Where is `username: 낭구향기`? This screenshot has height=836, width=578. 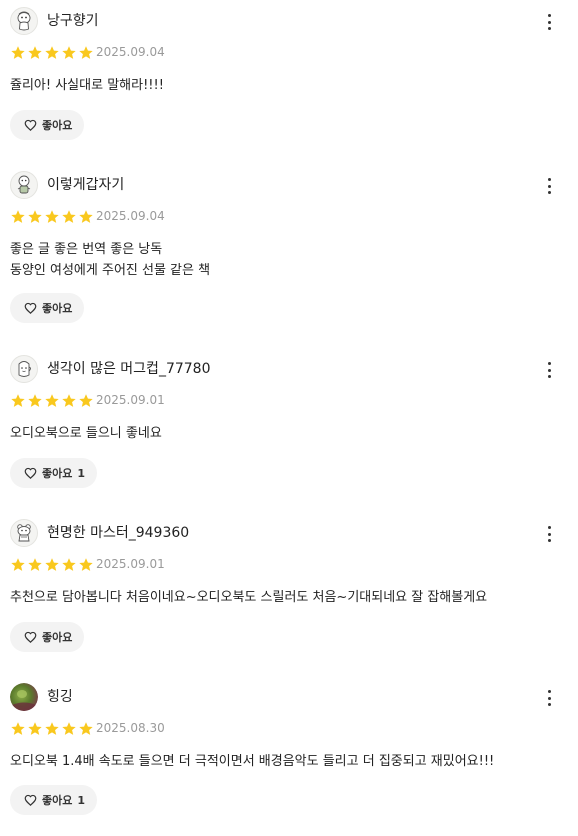
username: 낭구향기 is located at coordinates (73, 21).